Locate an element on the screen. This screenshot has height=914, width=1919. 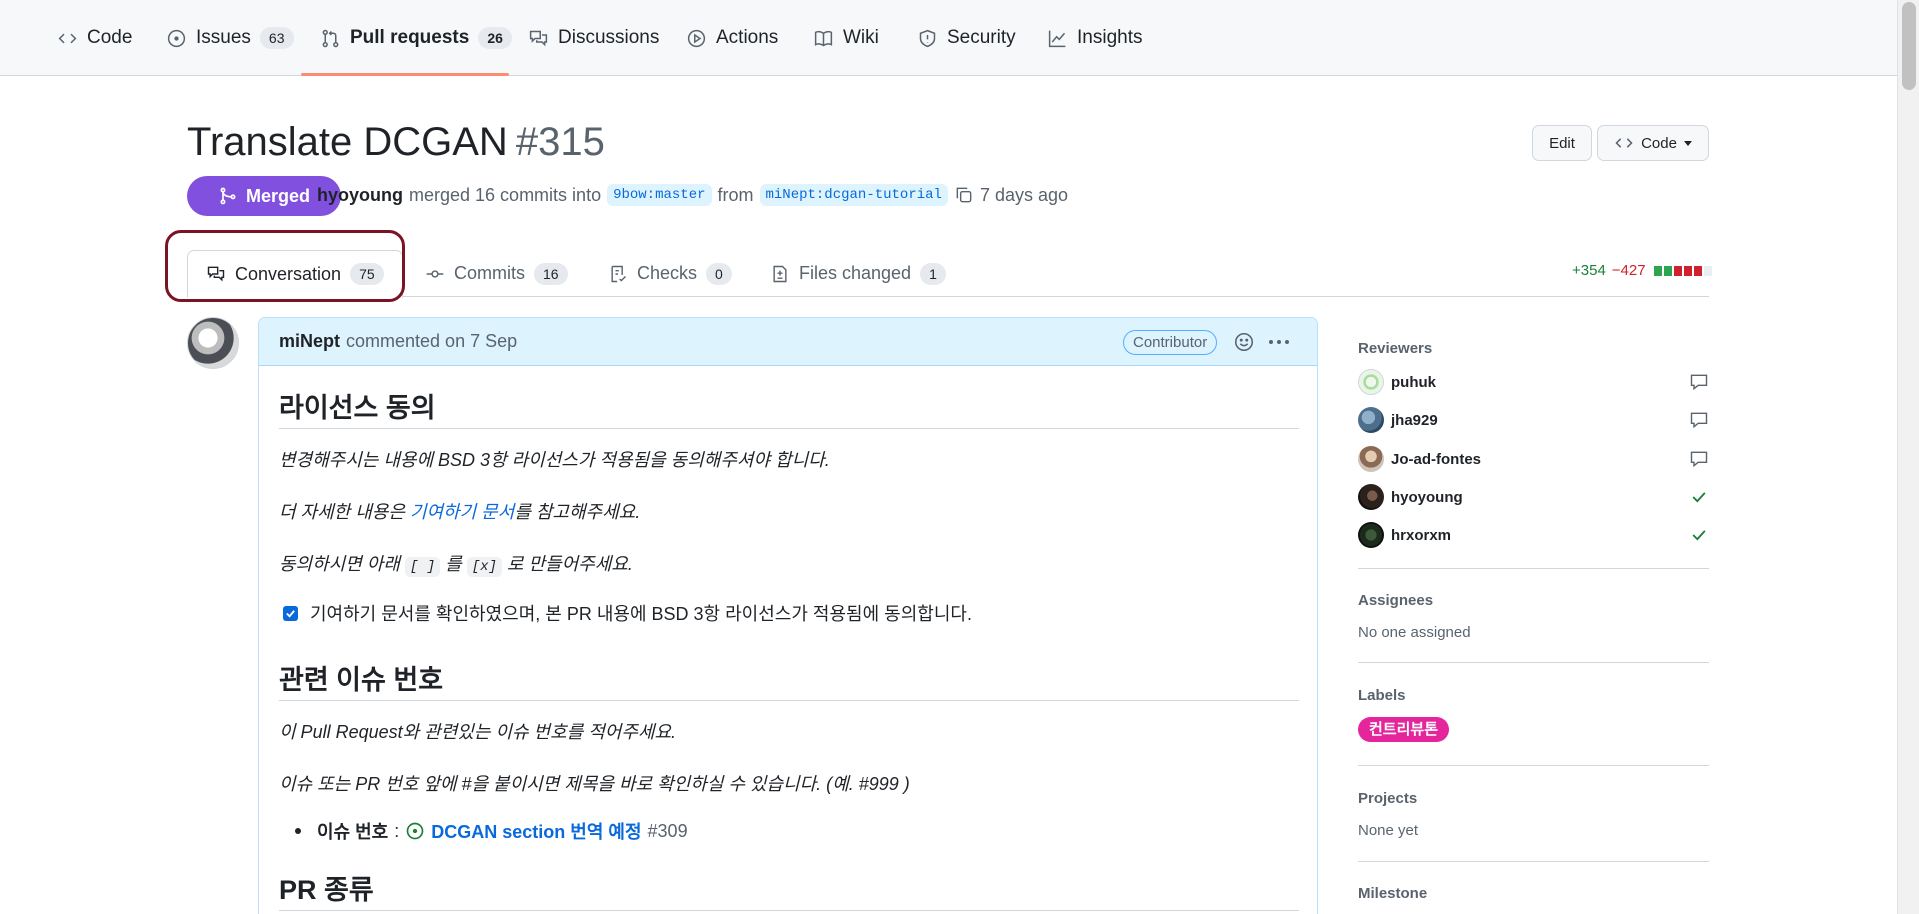
issue-bullet-label: 이슈 번호 is located at coordinates (353, 832).